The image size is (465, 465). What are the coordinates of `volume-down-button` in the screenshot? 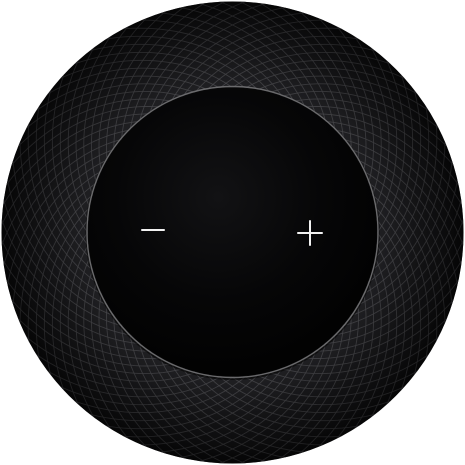 It's located at (153, 230).